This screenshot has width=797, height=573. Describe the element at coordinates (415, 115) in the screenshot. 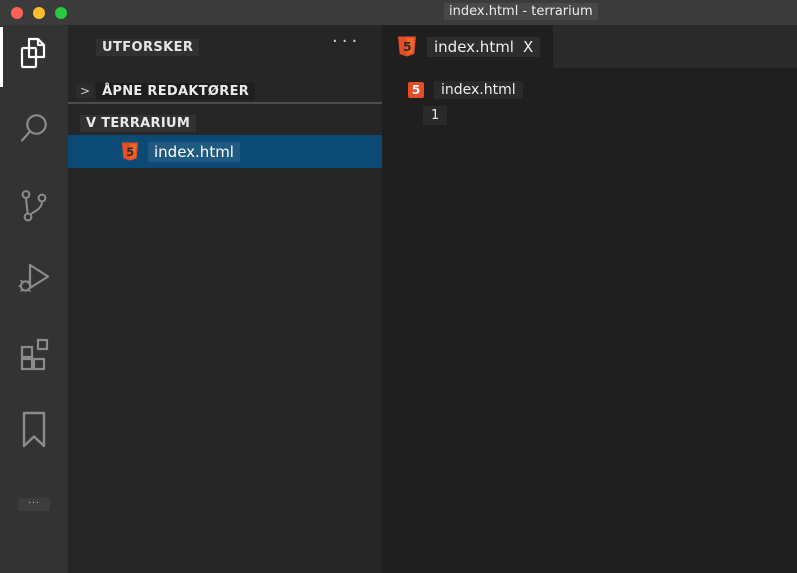

I see `code-line-1: 1` at that location.